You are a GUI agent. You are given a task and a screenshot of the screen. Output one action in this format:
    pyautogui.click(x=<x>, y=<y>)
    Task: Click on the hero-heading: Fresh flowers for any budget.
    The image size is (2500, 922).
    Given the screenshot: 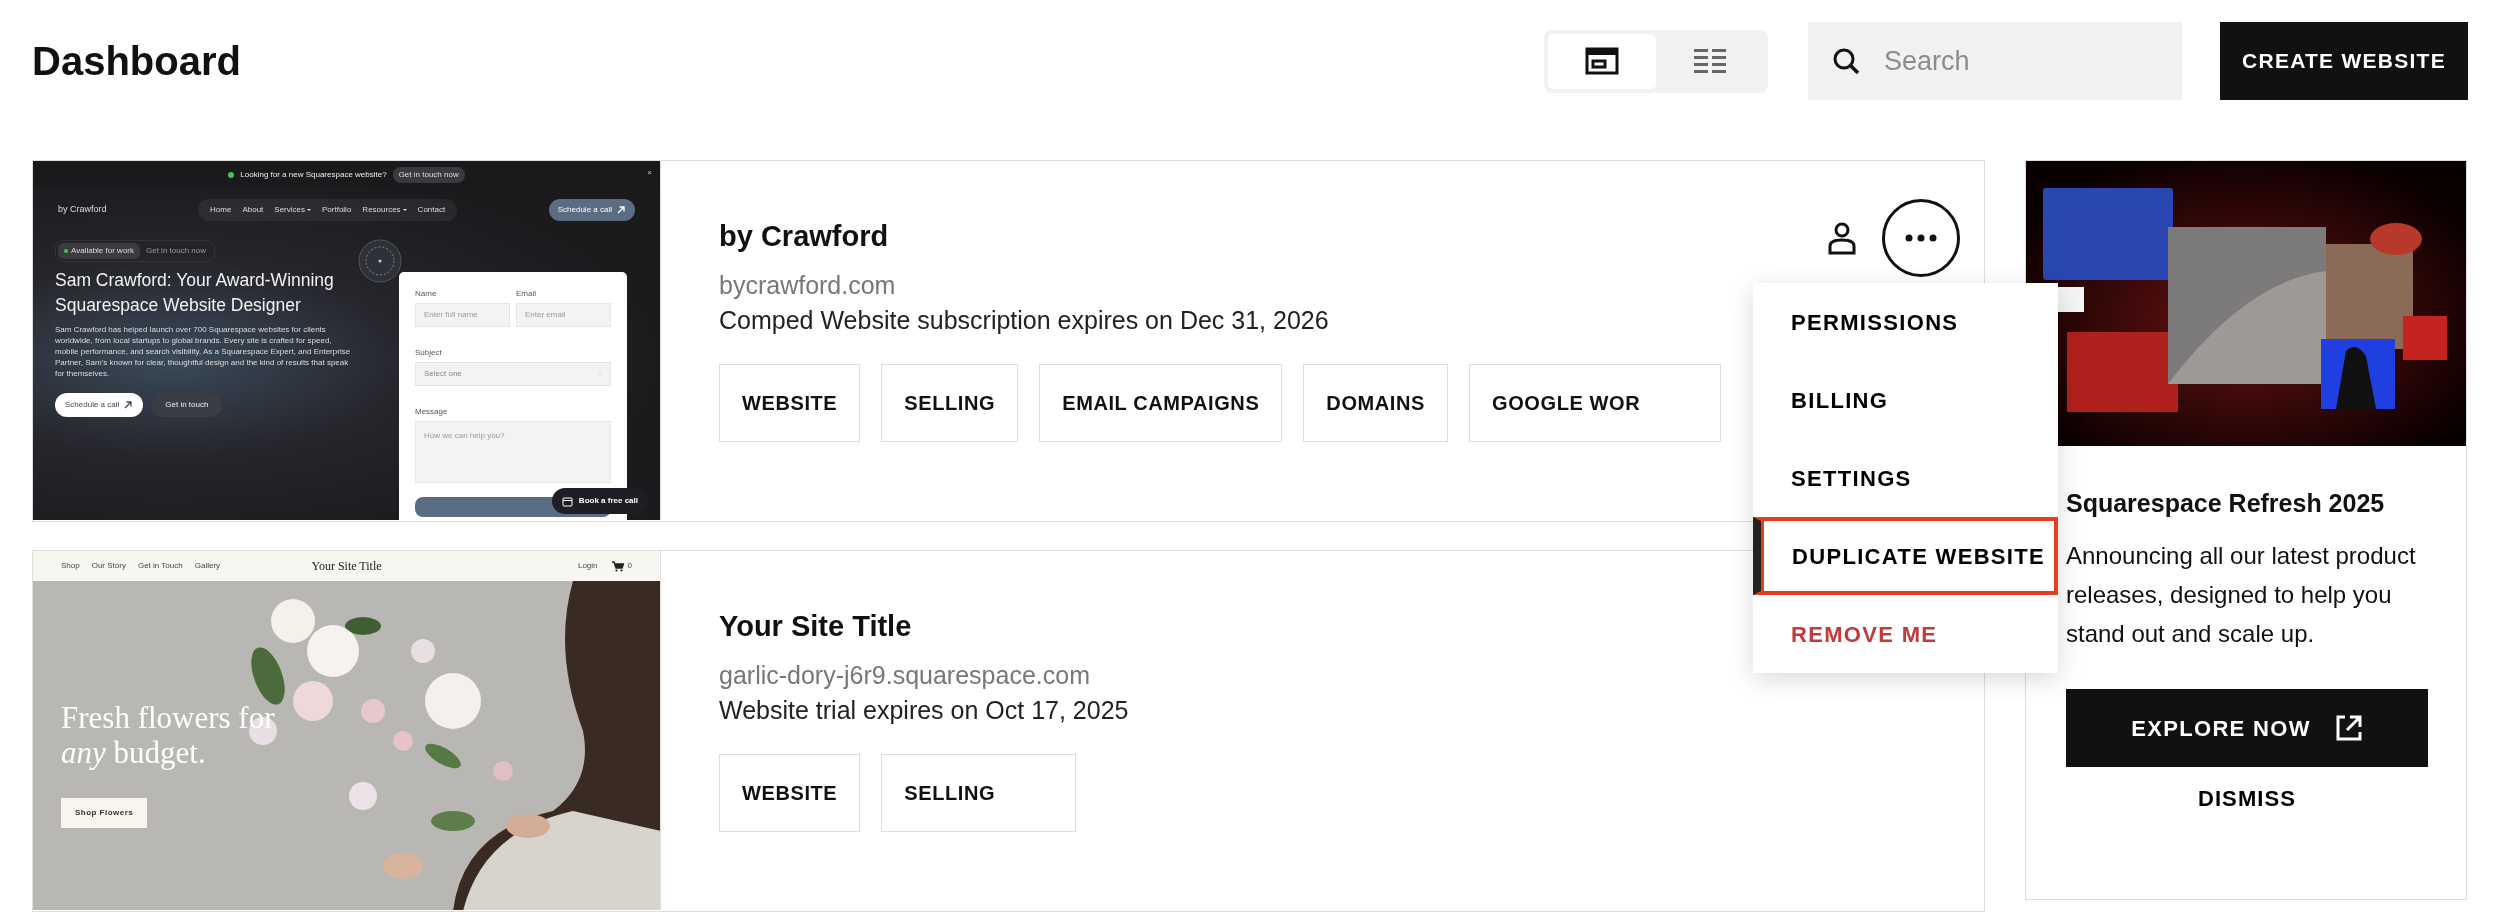 What is the action you would take?
    pyautogui.click(x=168, y=736)
    